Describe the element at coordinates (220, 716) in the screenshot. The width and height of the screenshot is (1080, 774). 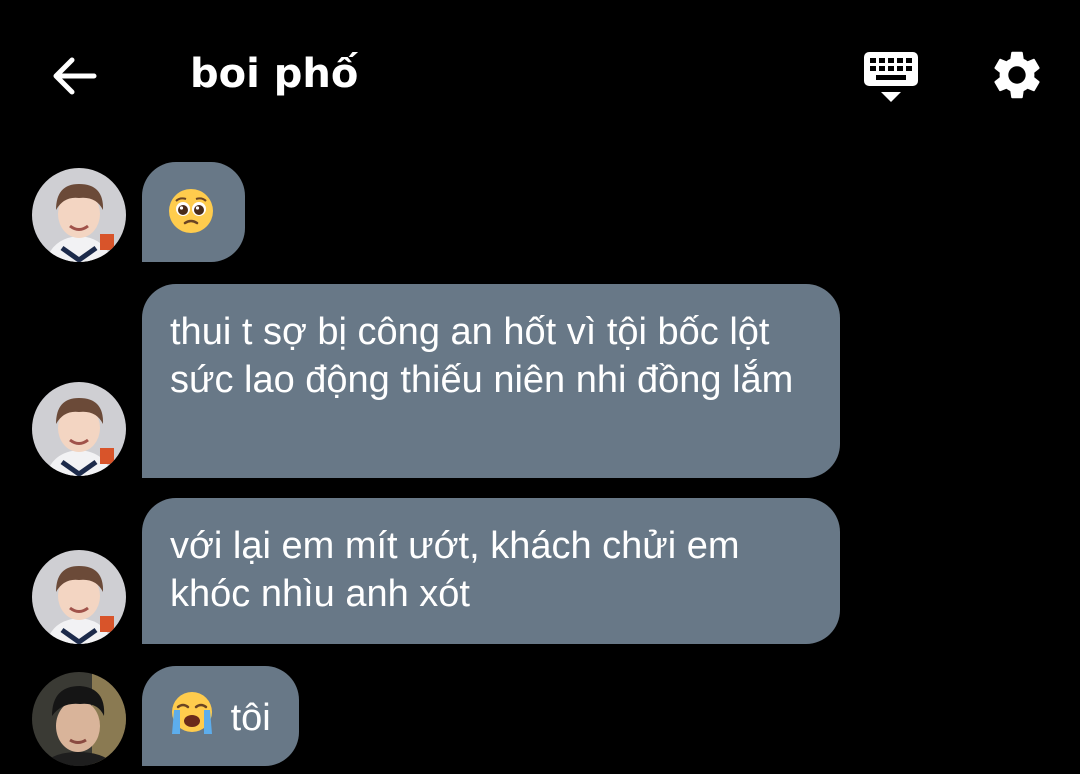
I see `message-bubble: tôi` at that location.